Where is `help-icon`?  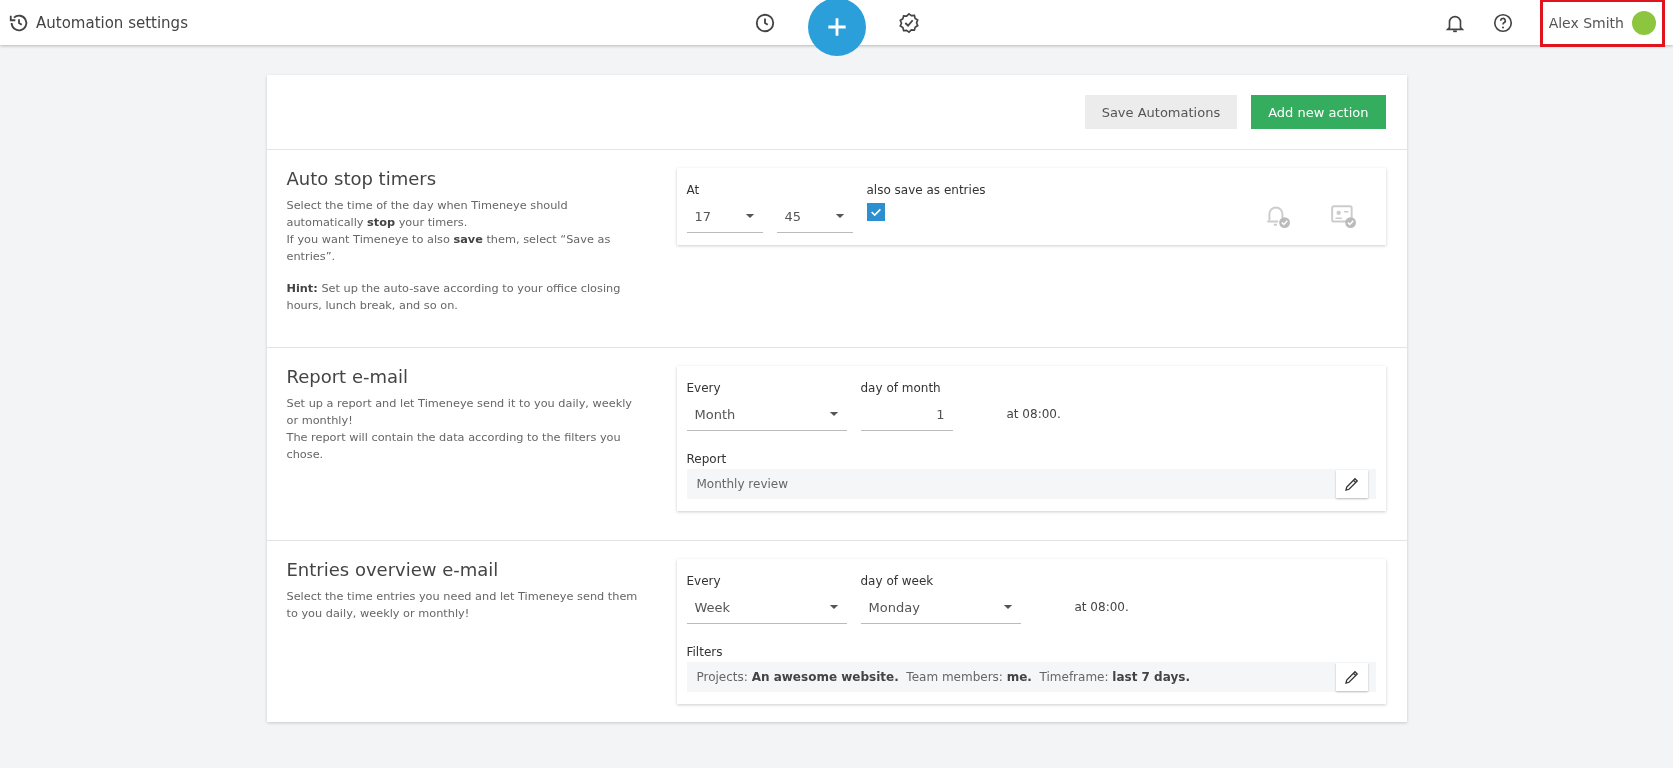
help-icon is located at coordinates (1502, 22).